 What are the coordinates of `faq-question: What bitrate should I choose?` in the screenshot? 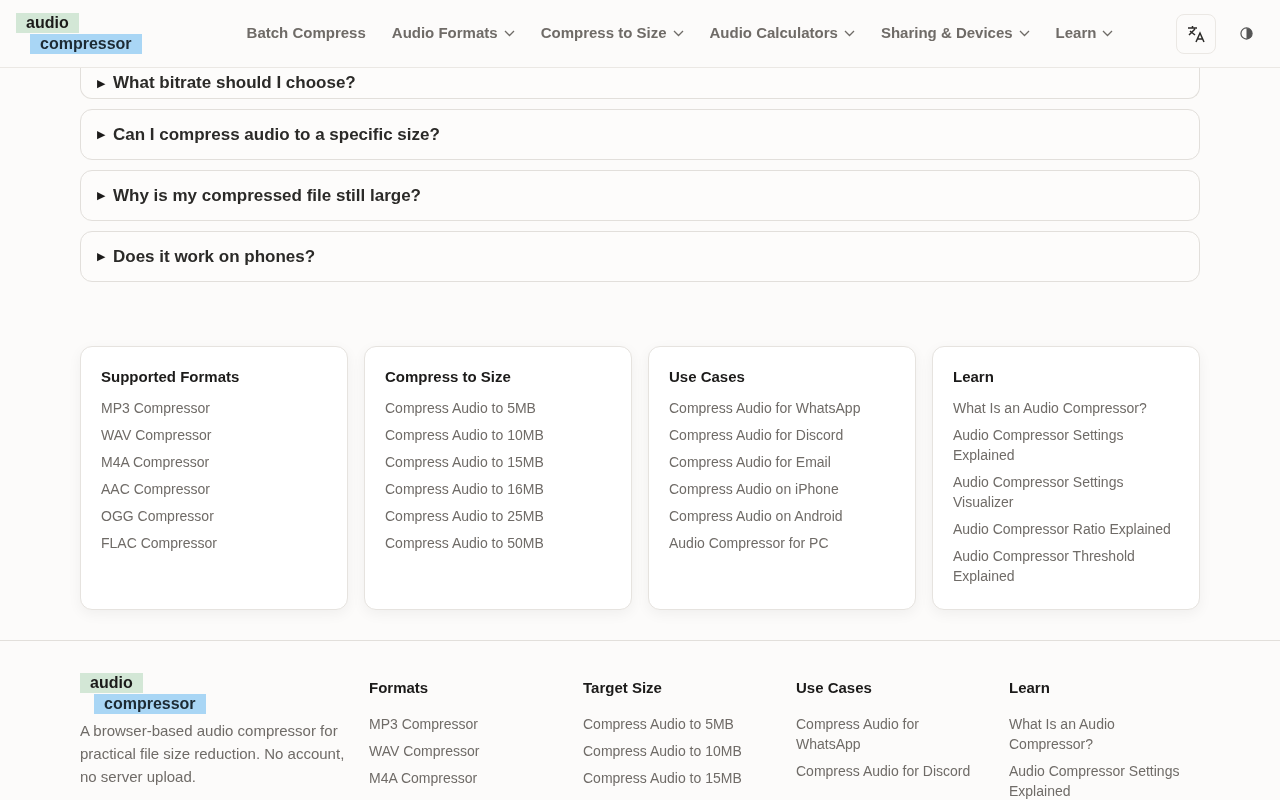 It's located at (234, 83).